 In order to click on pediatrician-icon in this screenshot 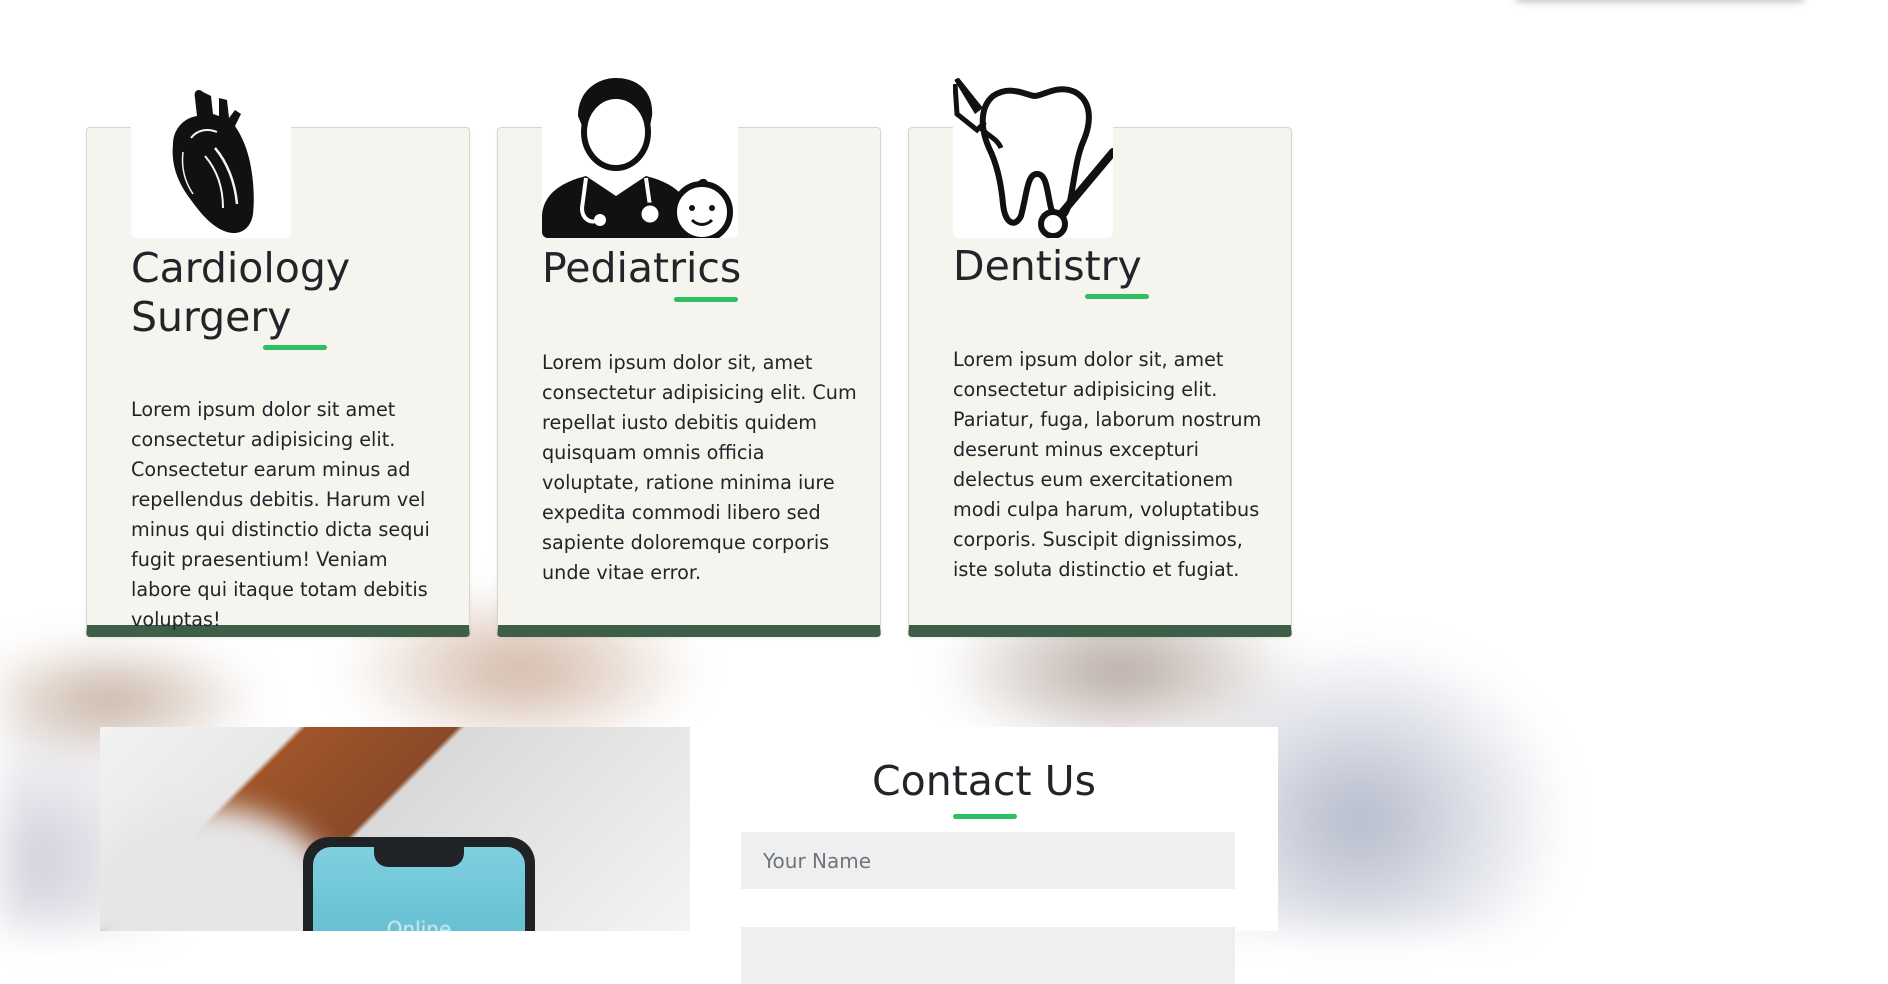, I will do `click(640, 158)`.